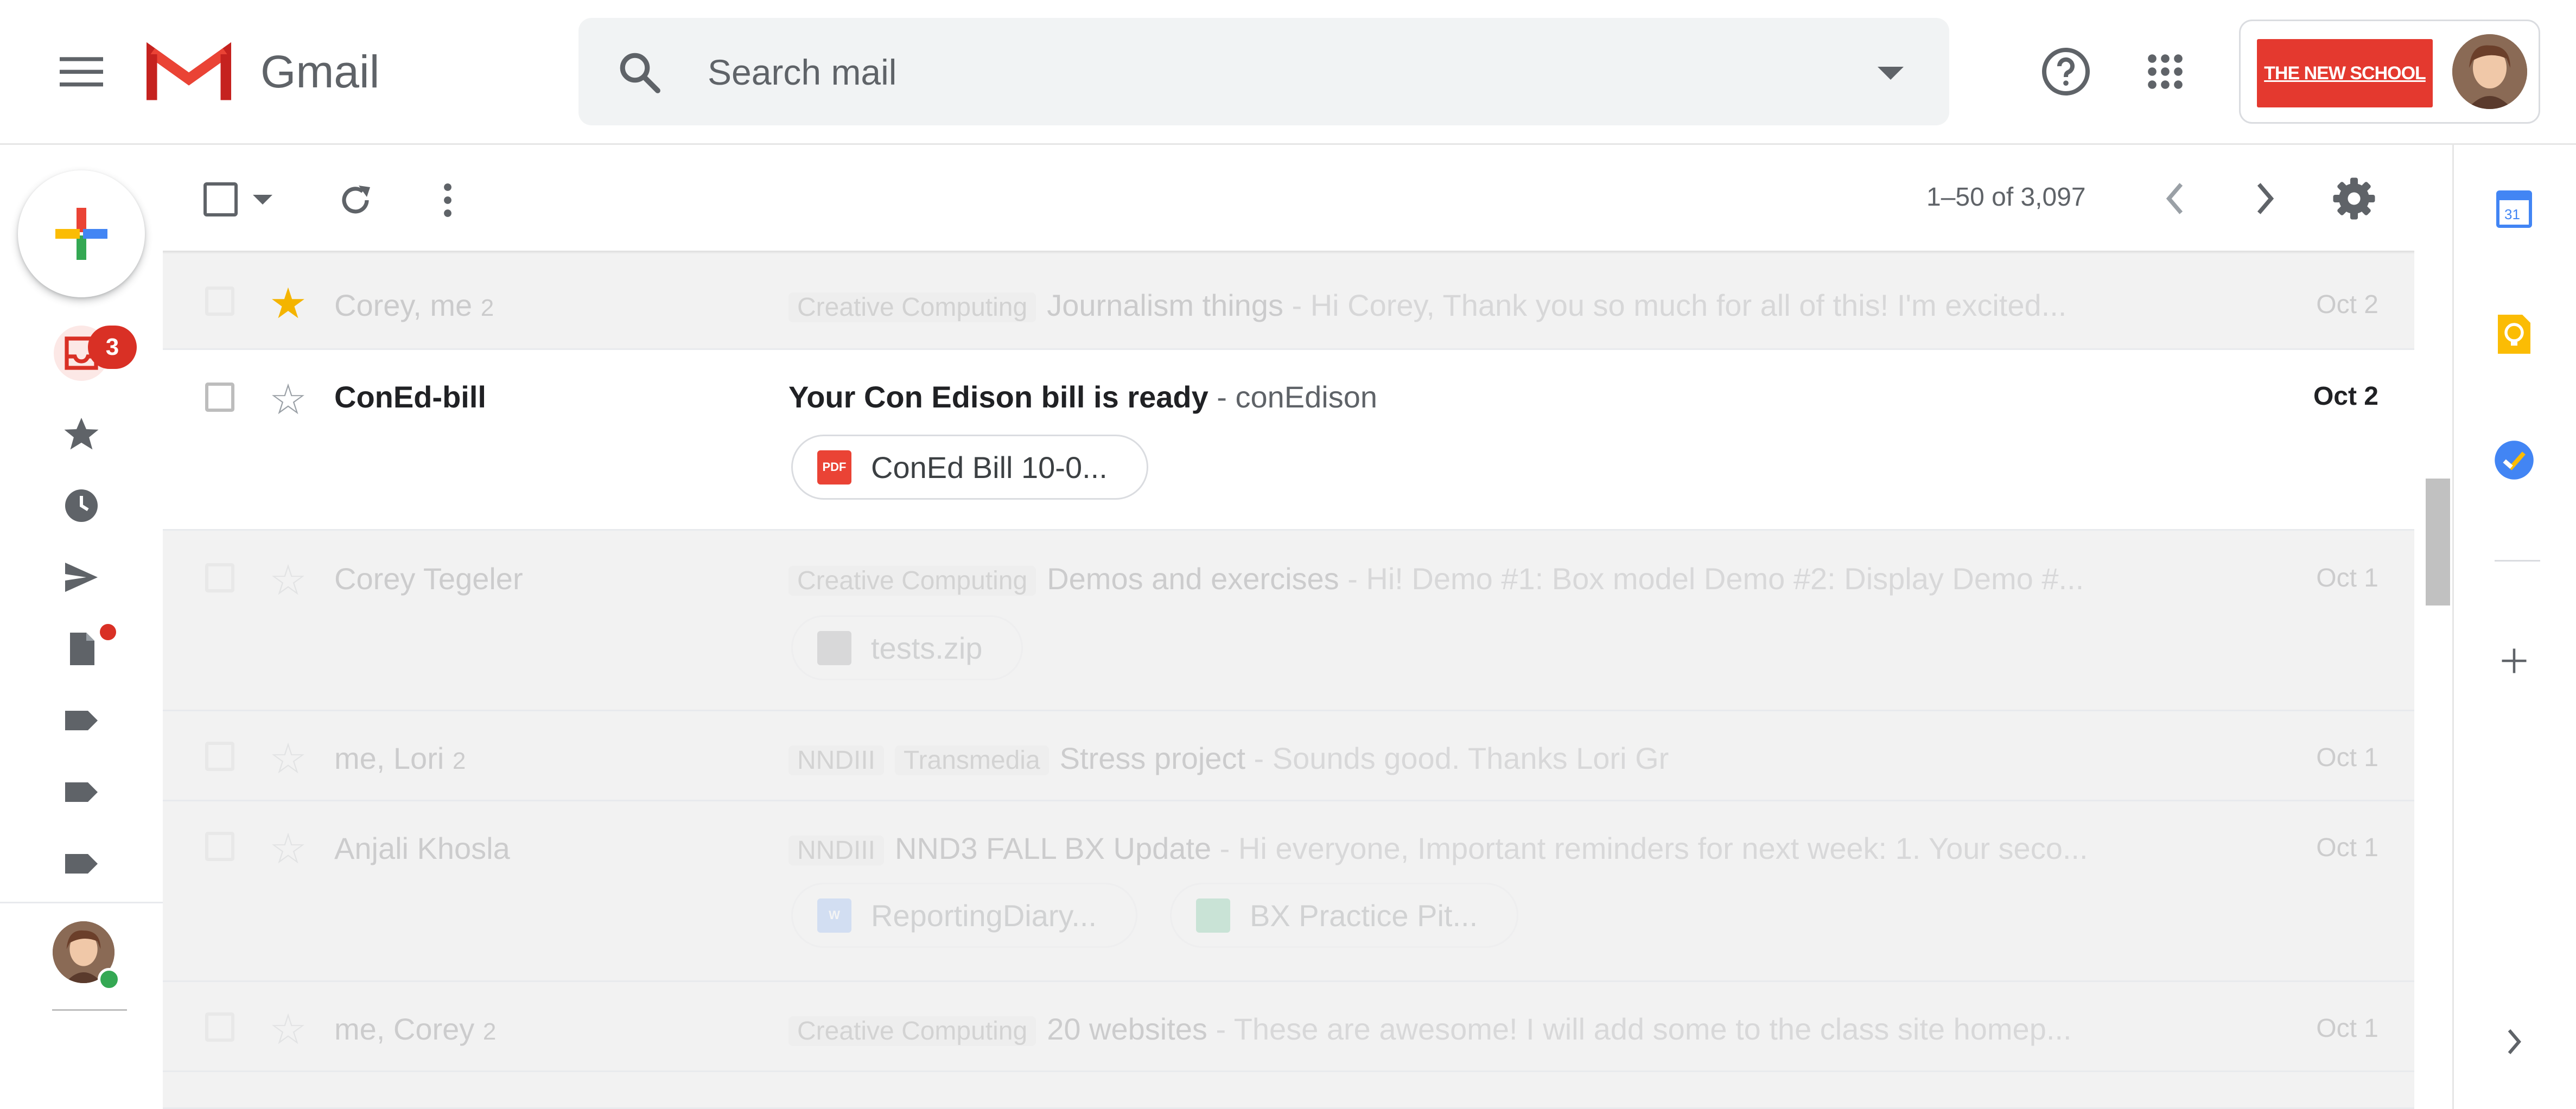  What do you see at coordinates (1165, 305) in the screenshot?
I see `email-subject: Journalism things` at bounding box center [1165, 305].